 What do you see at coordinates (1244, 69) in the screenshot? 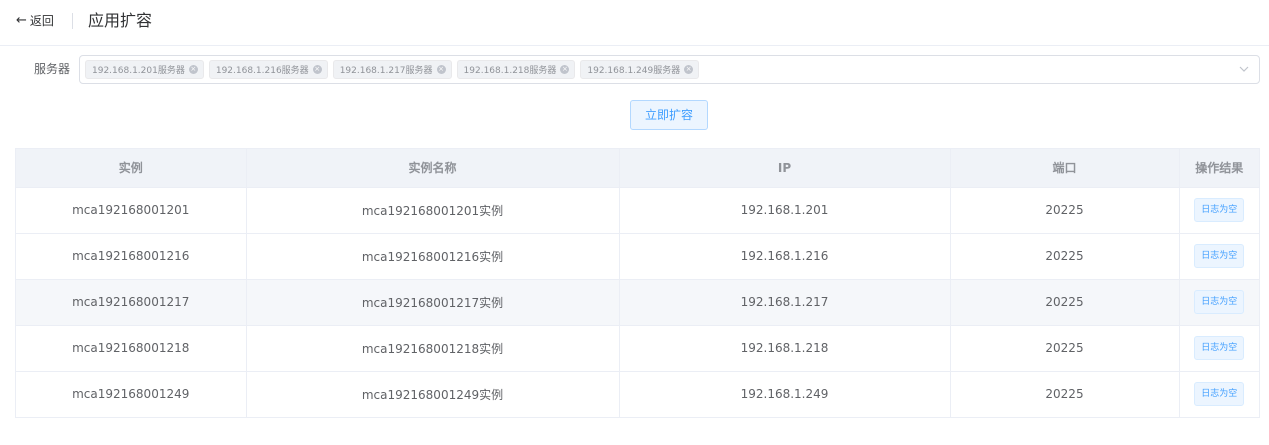
I see `chevron-down-icon` at bounding box center [1244, 69].